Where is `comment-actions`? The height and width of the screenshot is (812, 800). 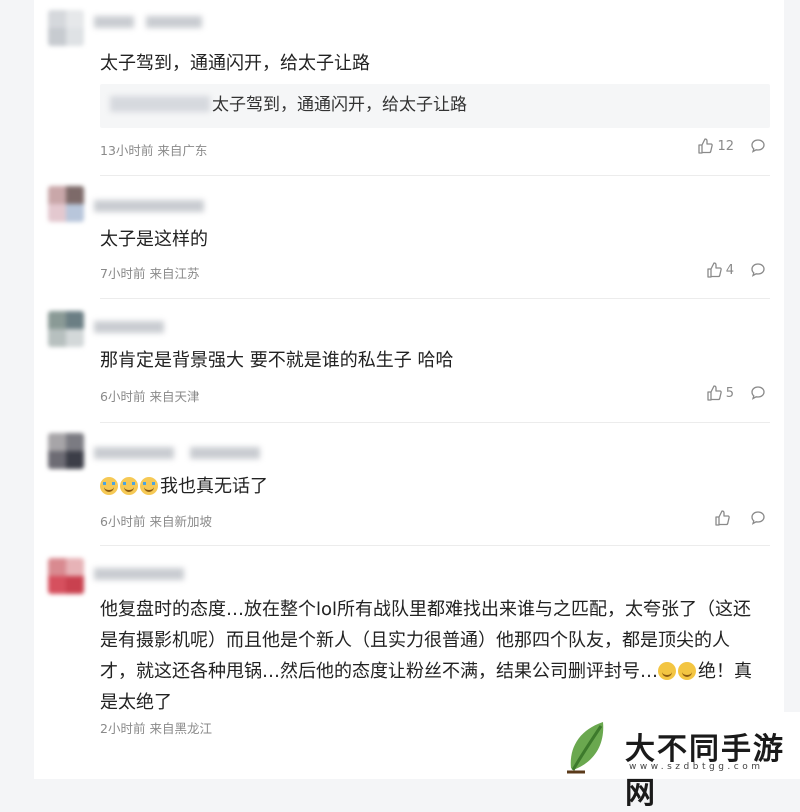
comment-actions is located at coordinates (740, 518).